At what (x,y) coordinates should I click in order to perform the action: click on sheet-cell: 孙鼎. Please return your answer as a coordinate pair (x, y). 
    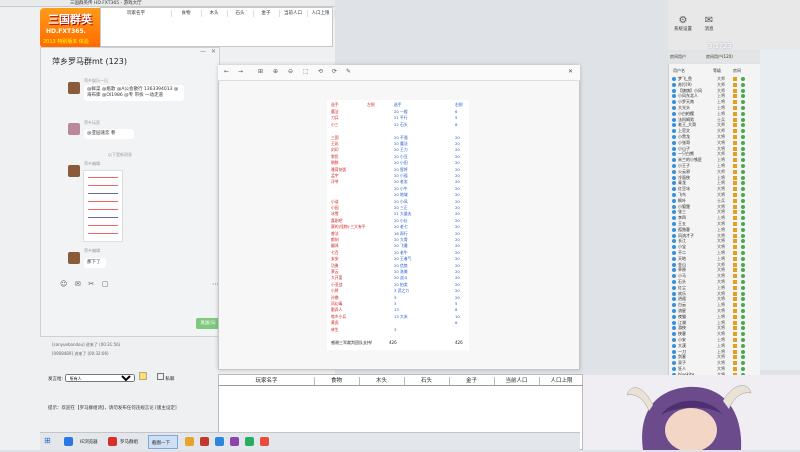
    Looking at the image, I should click on (335, 297).